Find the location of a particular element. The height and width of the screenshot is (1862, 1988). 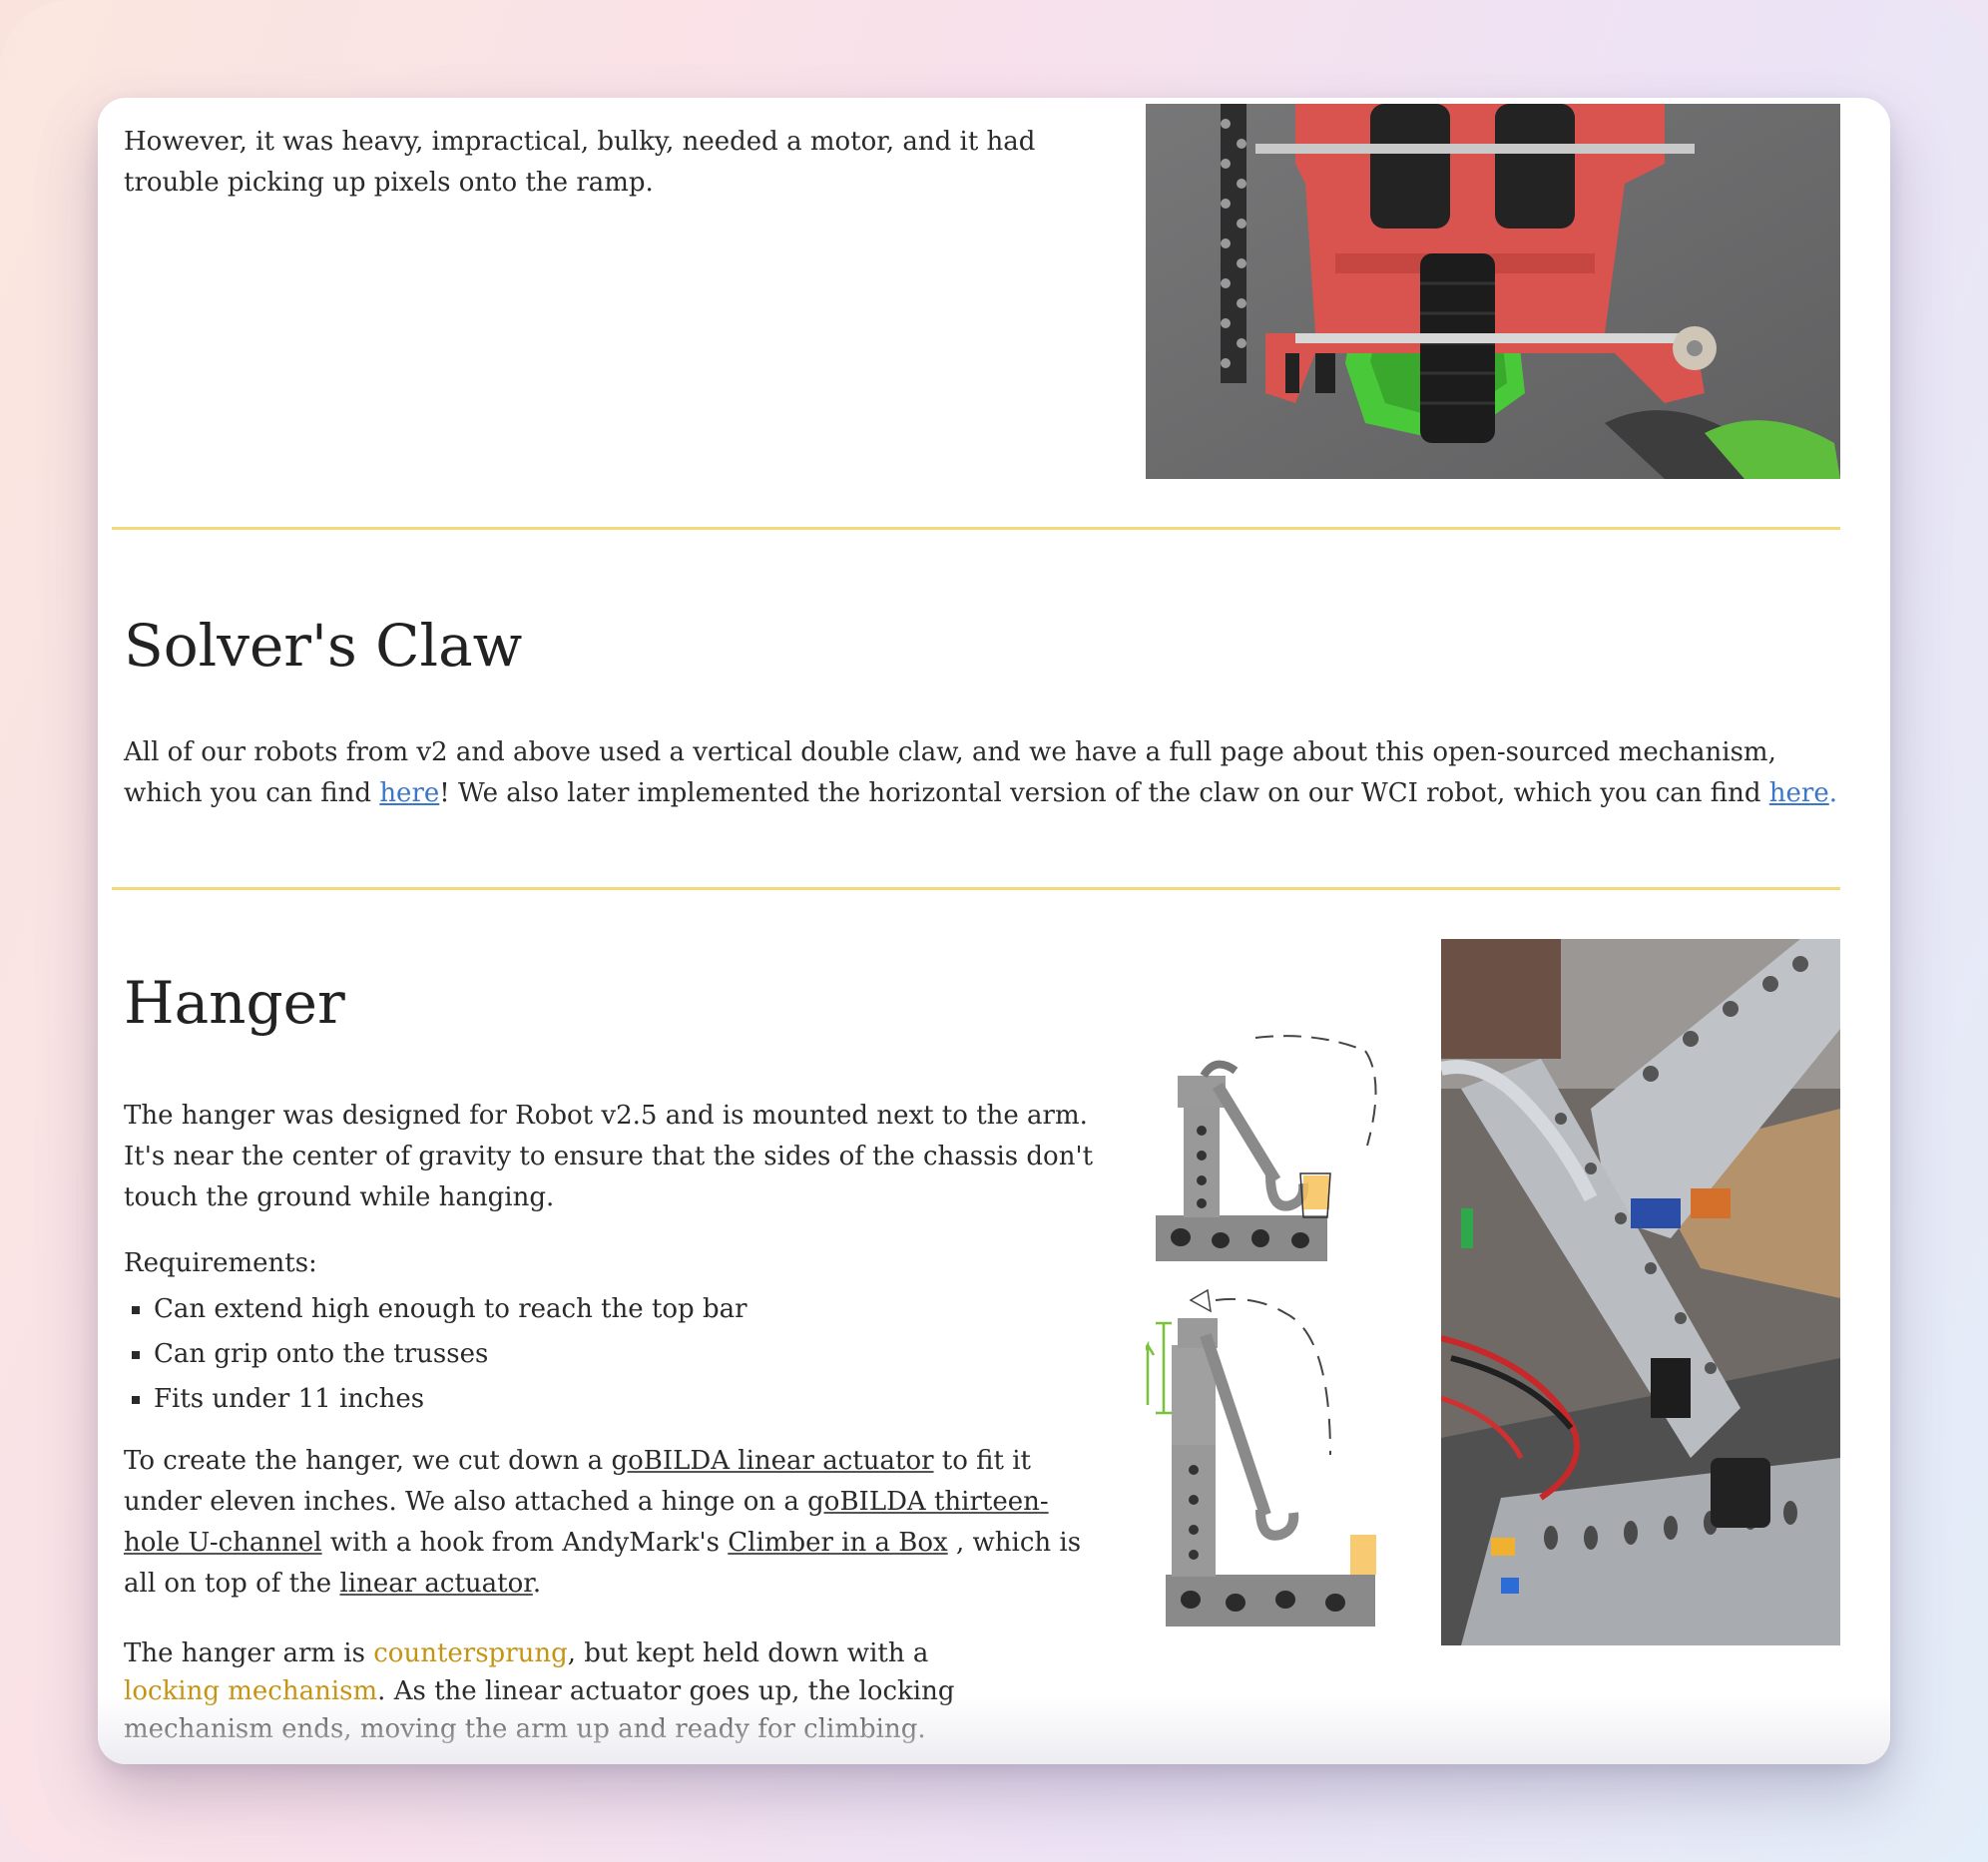

claw-heading: Solver's Claw is located at coordinates (323, 646).